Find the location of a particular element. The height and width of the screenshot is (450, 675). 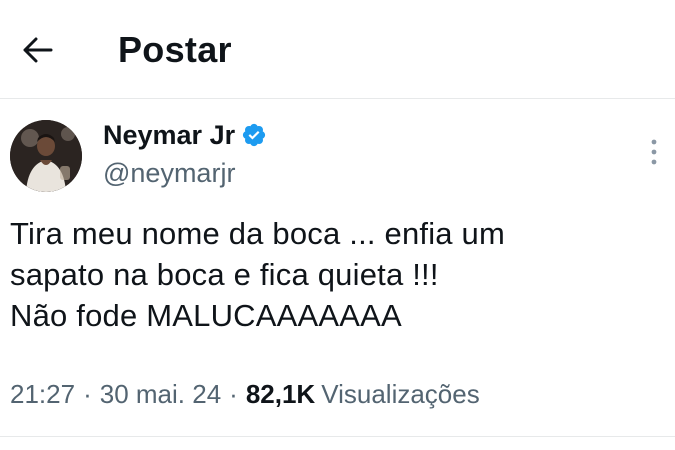

metadata-divider is located at coordinates (337, 436).